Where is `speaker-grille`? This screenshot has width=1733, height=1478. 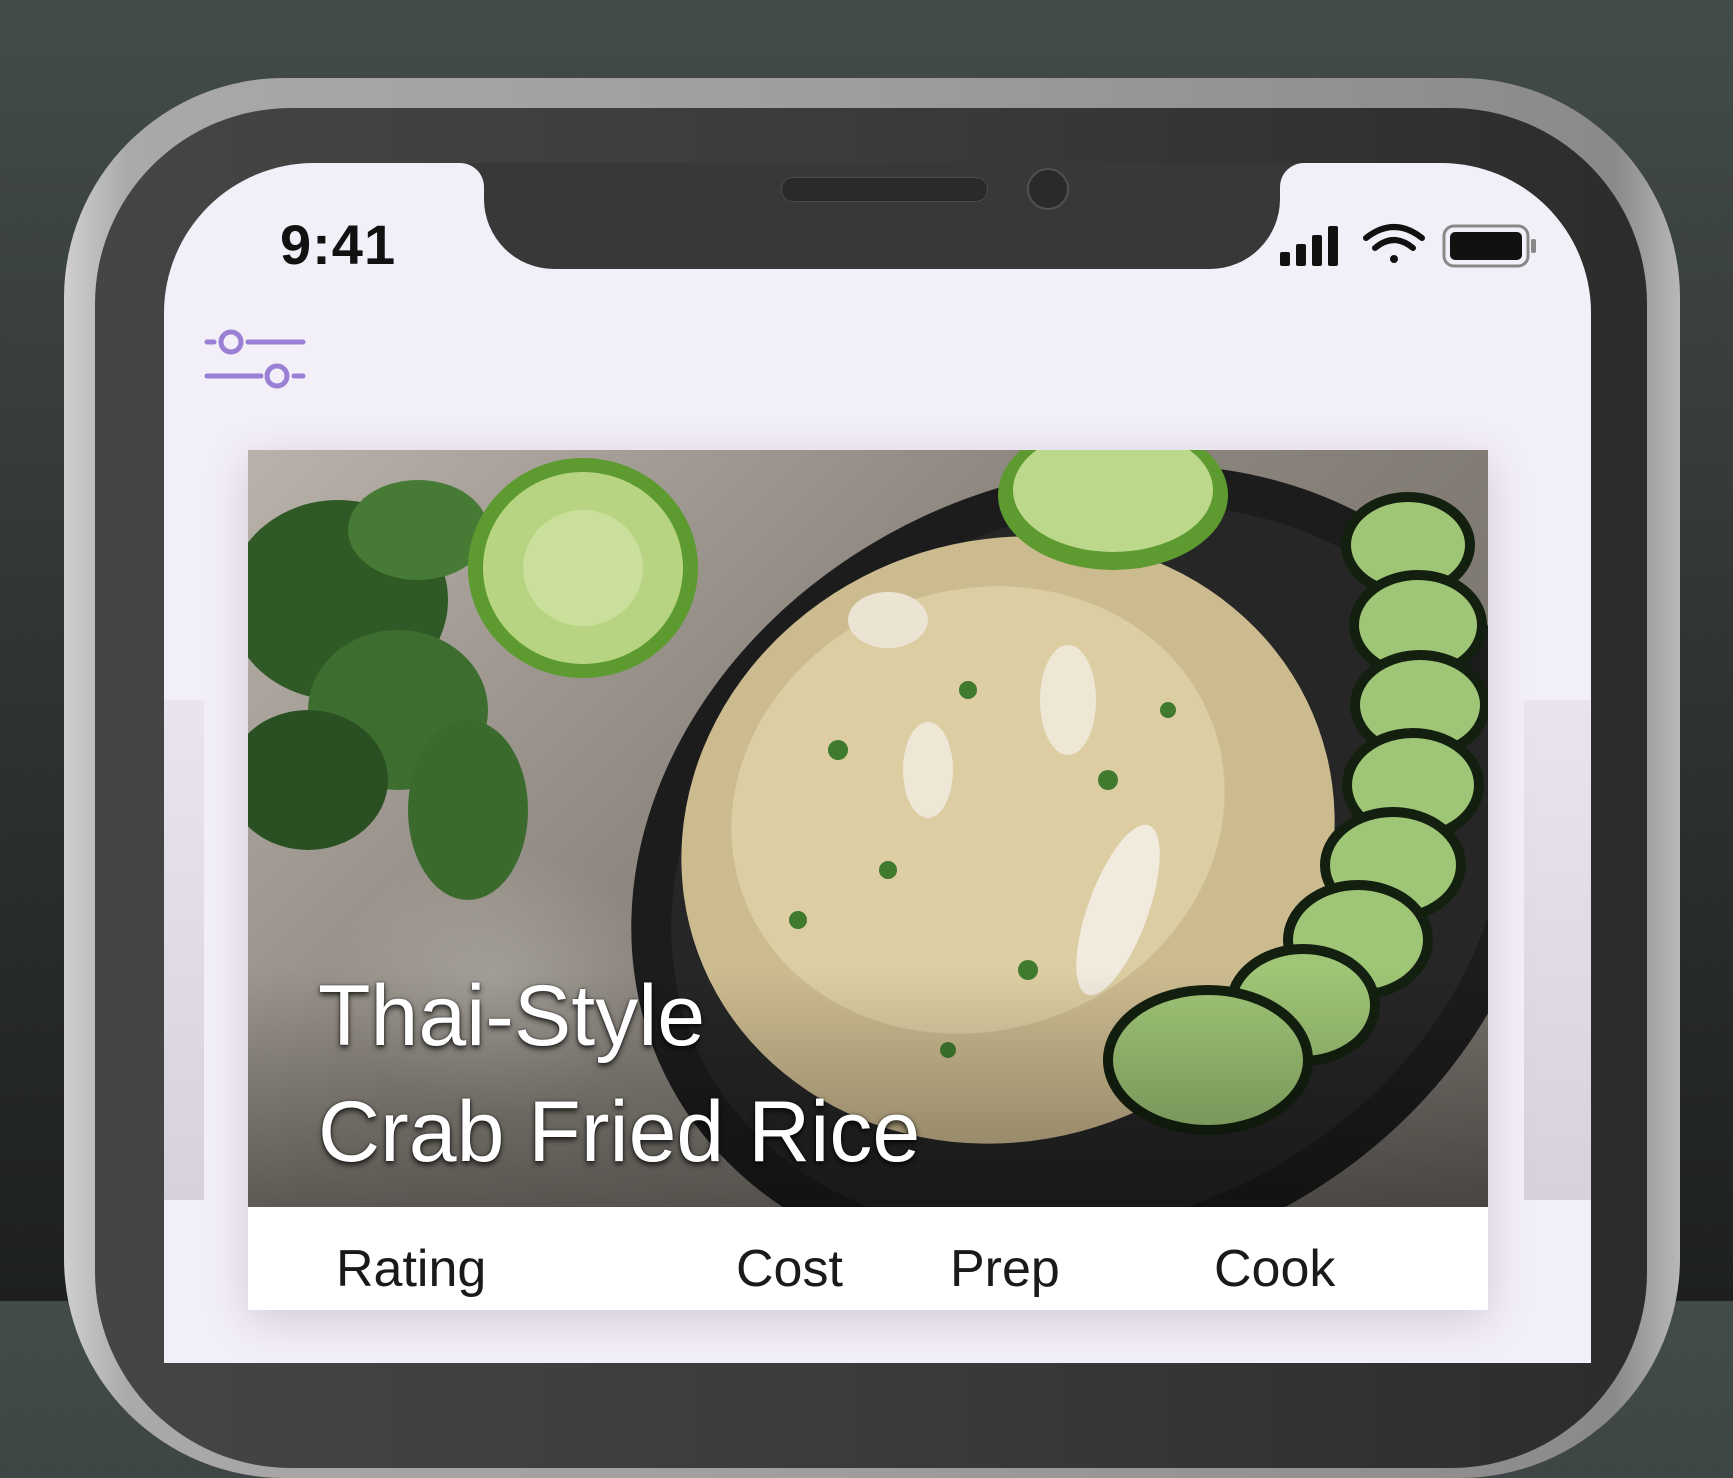
speaker-grille is located at coordinates (884, 189).